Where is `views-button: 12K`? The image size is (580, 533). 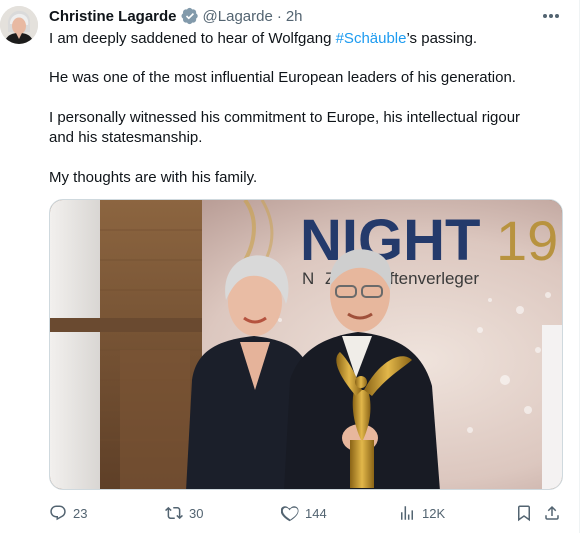
views-button: 12K is located at coordinates (421, 513).